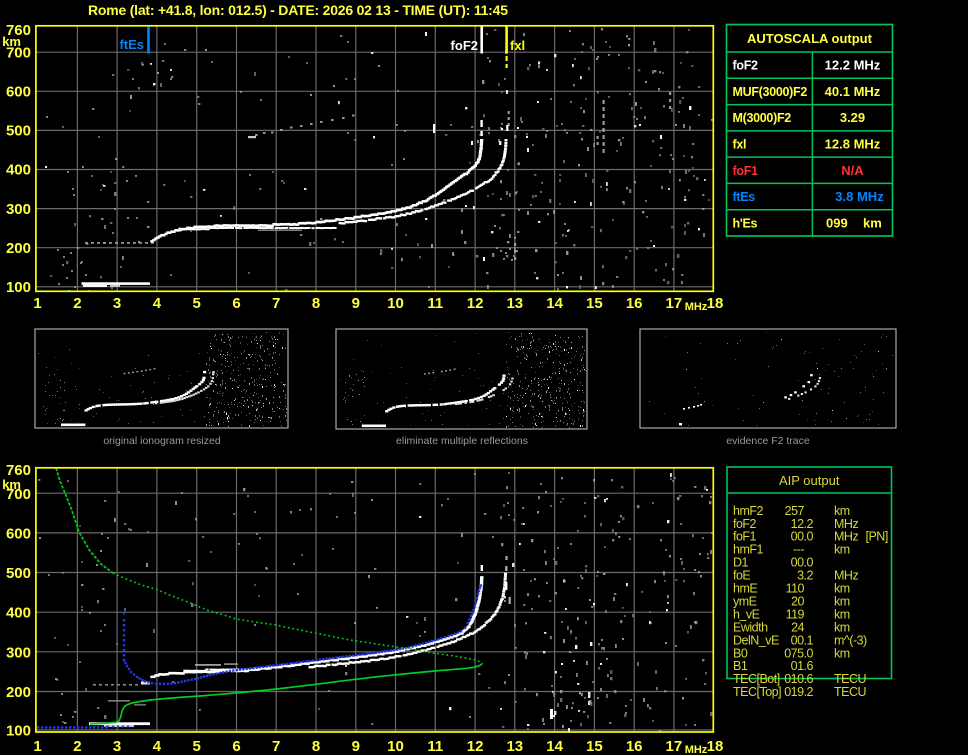  What do you see at coordinates (798, 692) in the screenshot?
I see `svg-text: 019.2` at bounding box center [798, 692].